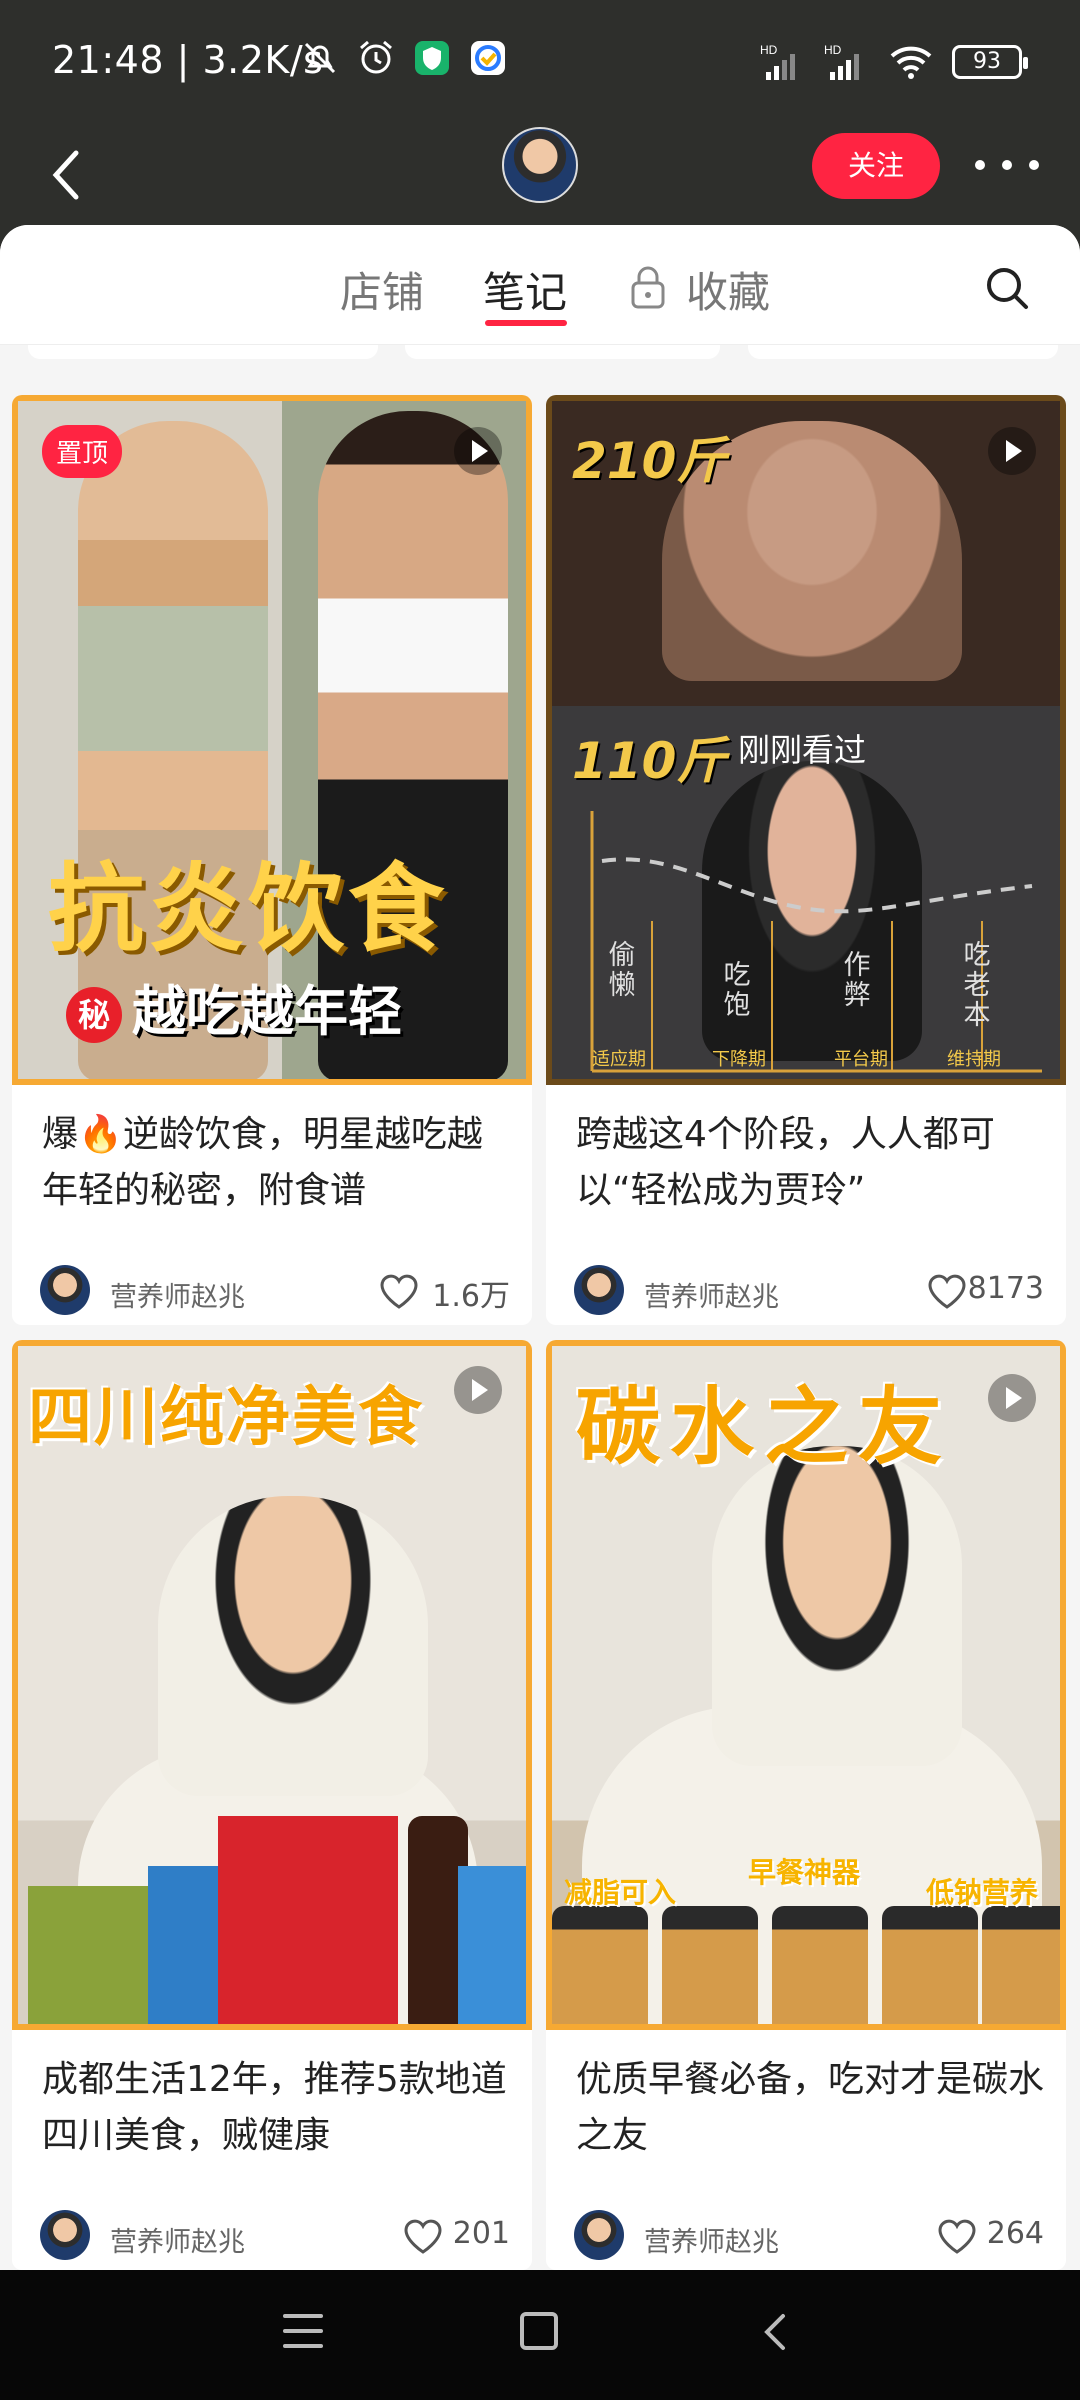 This screenshot has width=1080, height=2400. Describe the element at coordinates (272, 1685) in the screenshot. I see `note-cover-image: 四川纯净美食` at that location.